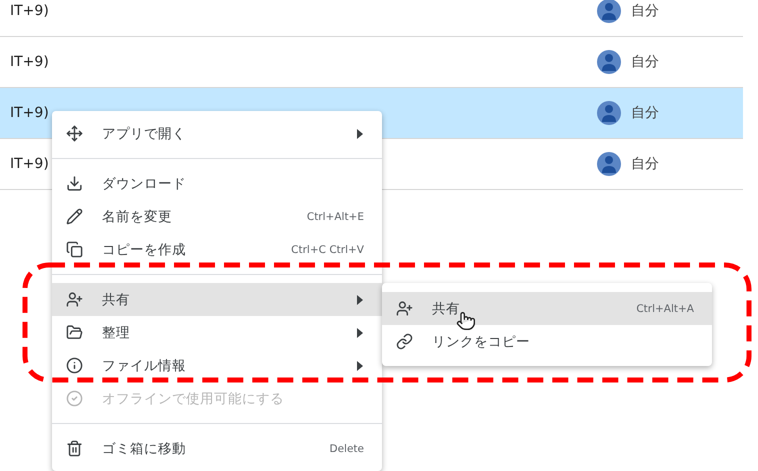 This screenshot has width=758, height=471. What do you see at coordinates (347, 448) in the screenshot?
I see `shortcut-text: Delete` at bounding box center [347, 448].